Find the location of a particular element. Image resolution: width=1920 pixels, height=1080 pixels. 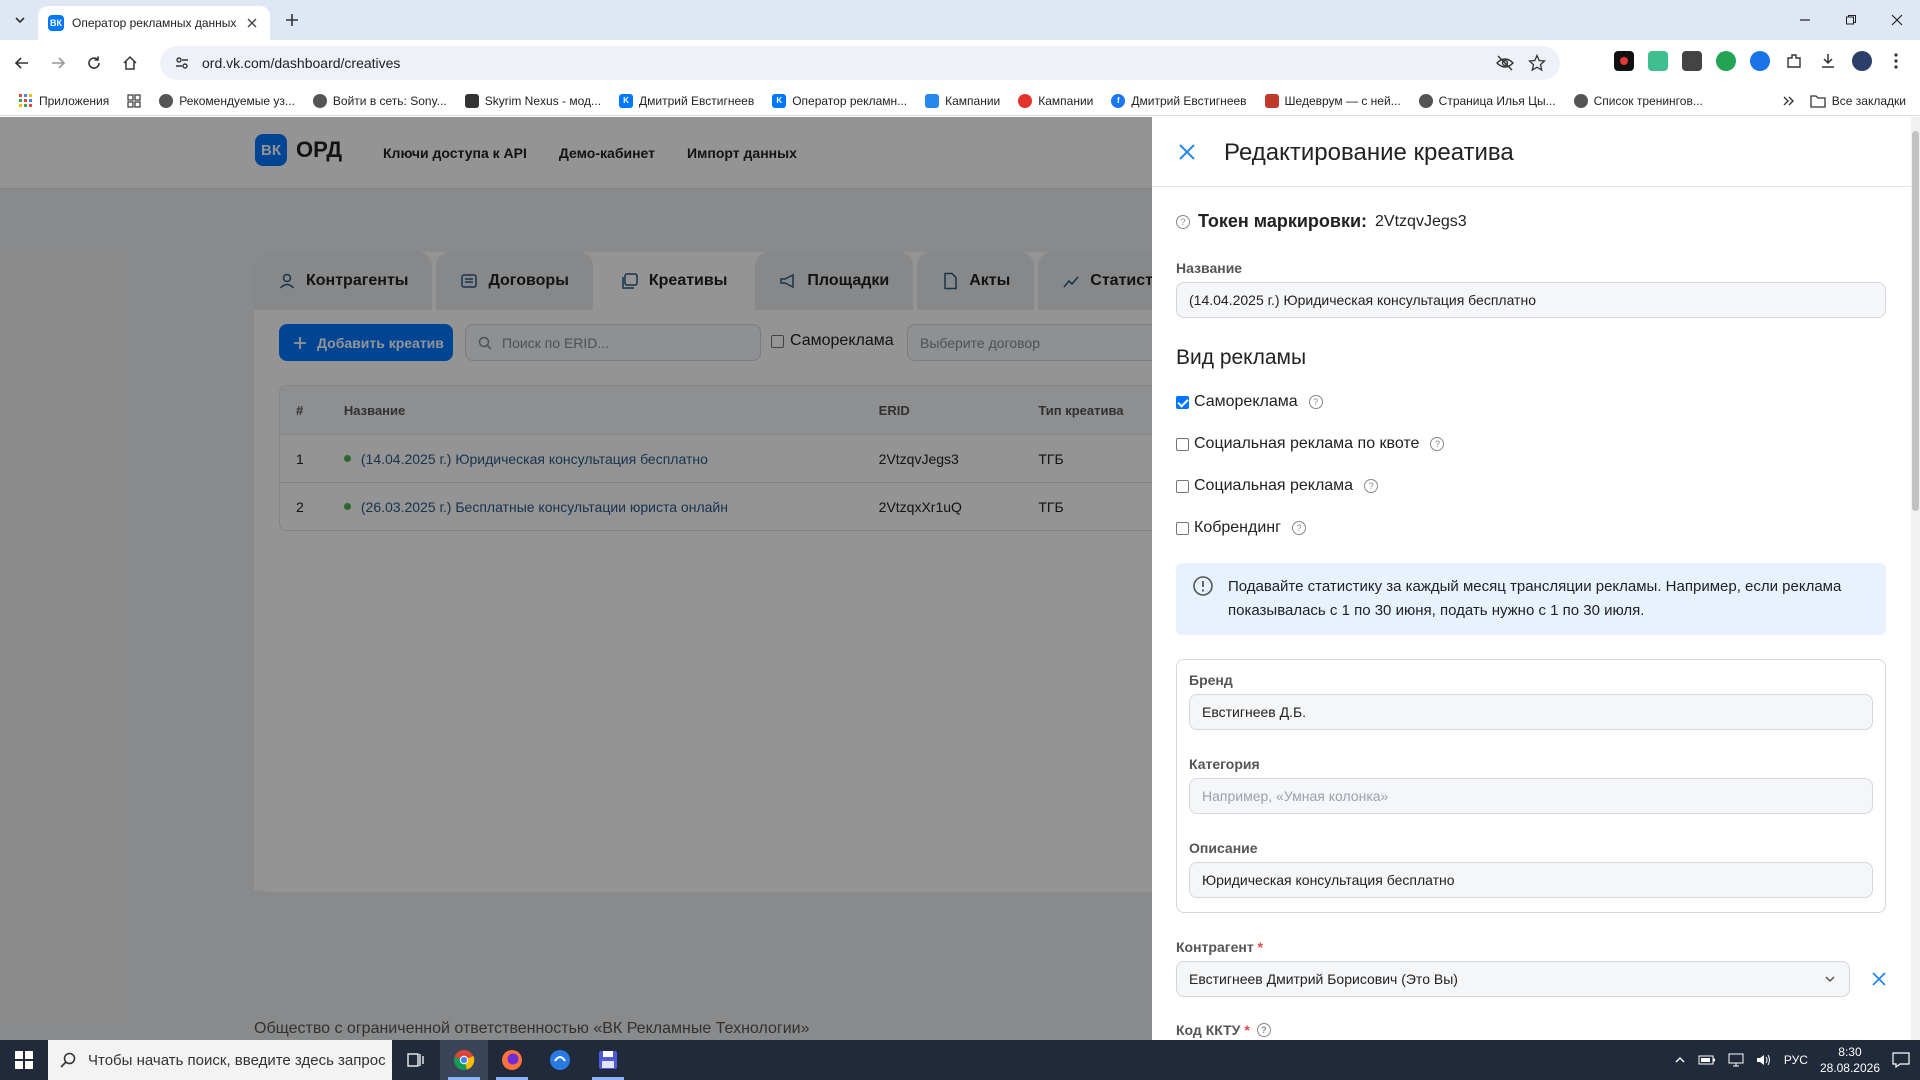

floppy-app-taskbar-icon is located at coordinates (608, 1060).